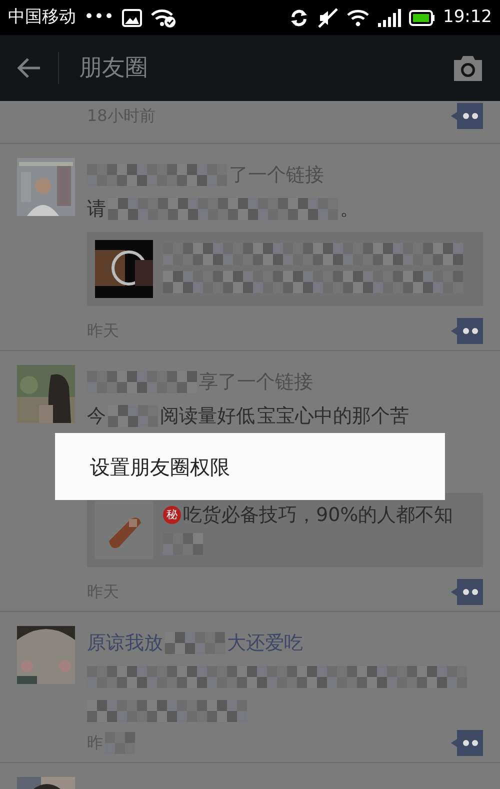 The height and width of the screenshot is (789, 500). Describe the element at coordinates (160, 467) in the screenshot. I see `menu-item: 设置朋友圈权限` at that location.